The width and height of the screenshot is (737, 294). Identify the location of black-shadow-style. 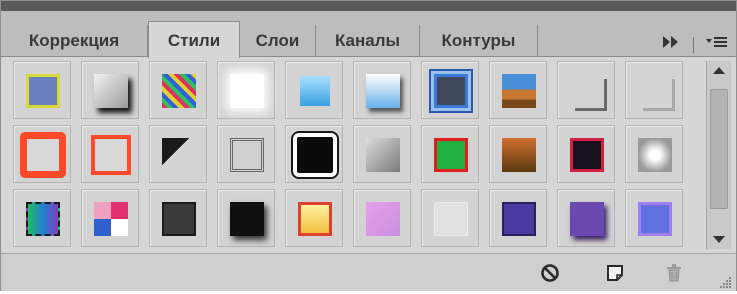
(247, 219).